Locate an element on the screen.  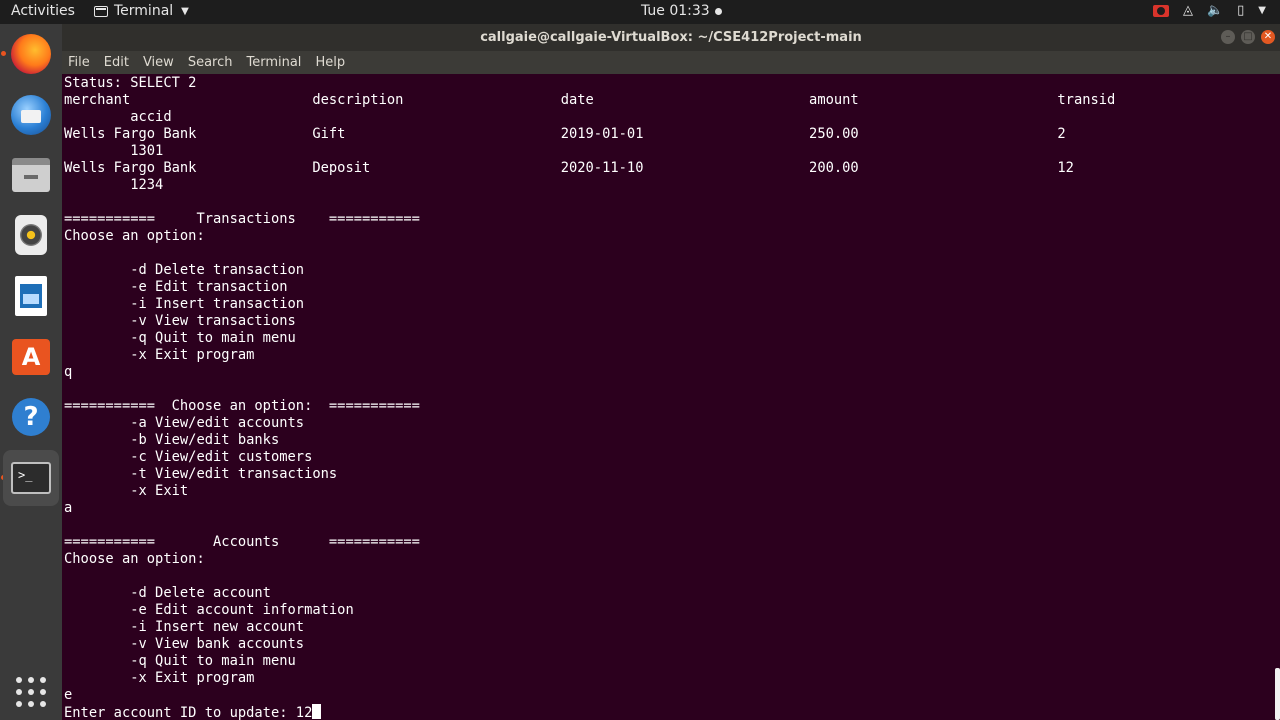
terminal-line: -v View bank accounts is located at coordinates (184, 644).